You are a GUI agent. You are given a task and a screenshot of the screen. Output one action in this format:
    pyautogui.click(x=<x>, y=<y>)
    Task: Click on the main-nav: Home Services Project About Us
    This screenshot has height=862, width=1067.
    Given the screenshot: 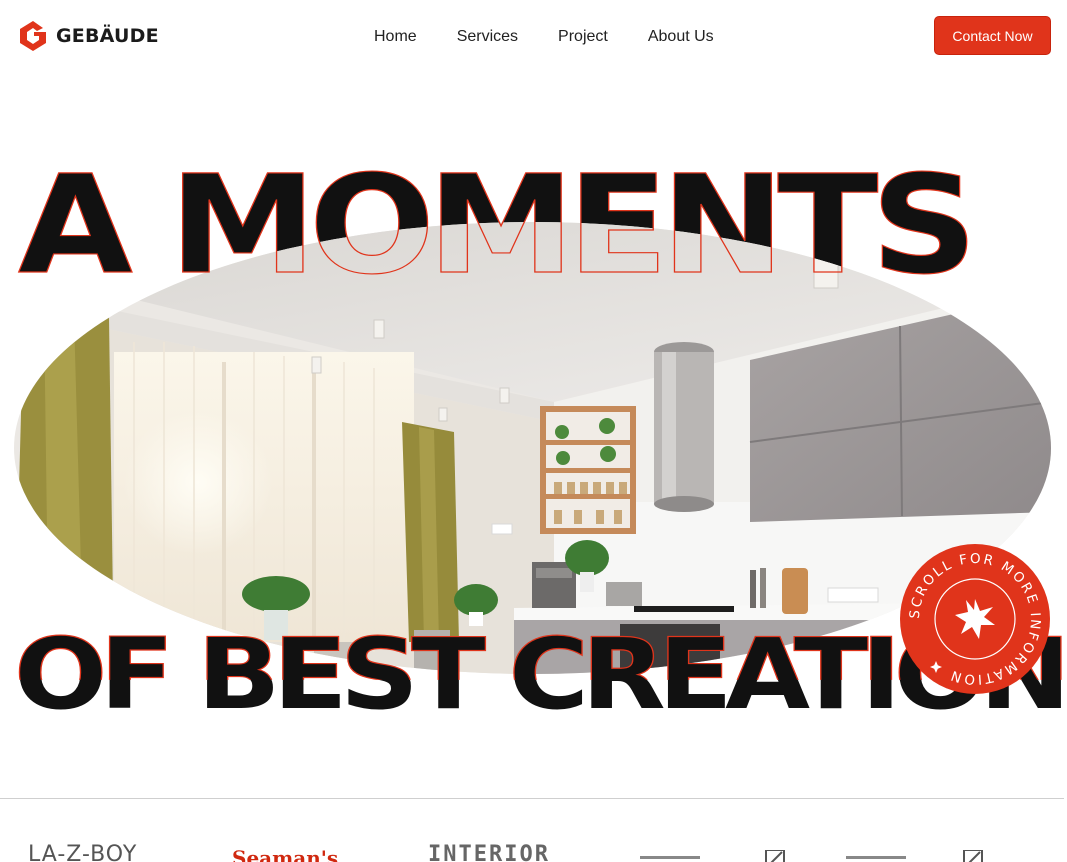 What is the action you would take?
    pyautogui.click(x=564, y=37)
    